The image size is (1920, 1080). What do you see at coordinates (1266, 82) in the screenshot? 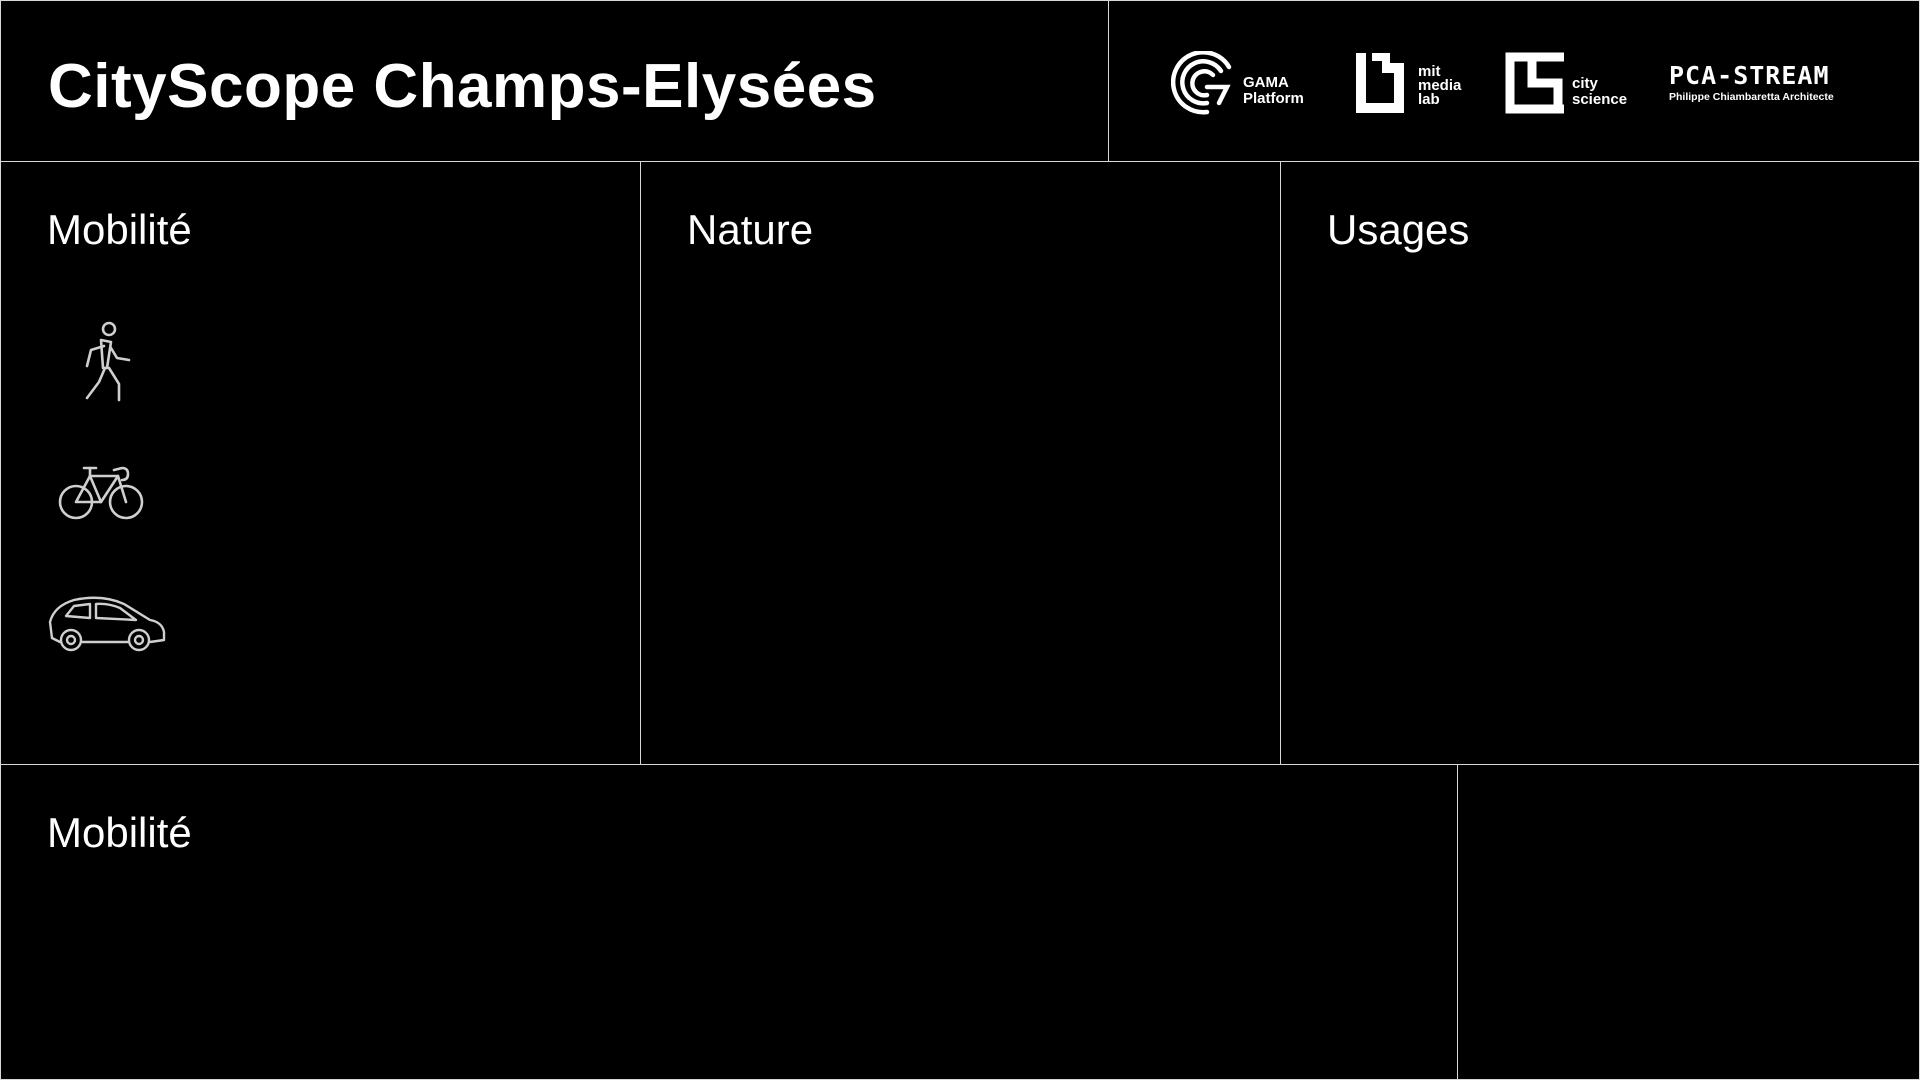
I see `gama-logo-line: GAMA` at bounding box center [1266, 82].